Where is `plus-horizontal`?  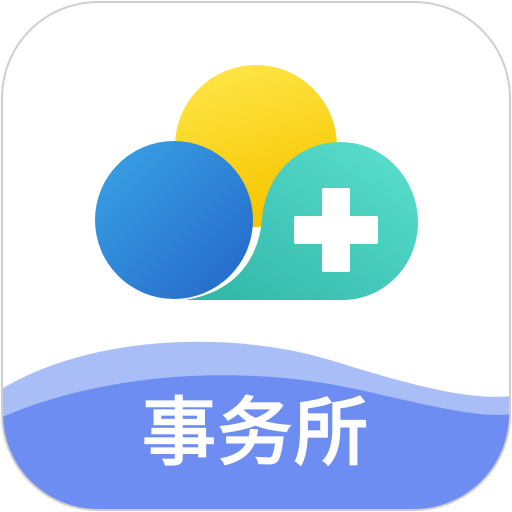
plus-horizontal is located at coordinates (336, 230).